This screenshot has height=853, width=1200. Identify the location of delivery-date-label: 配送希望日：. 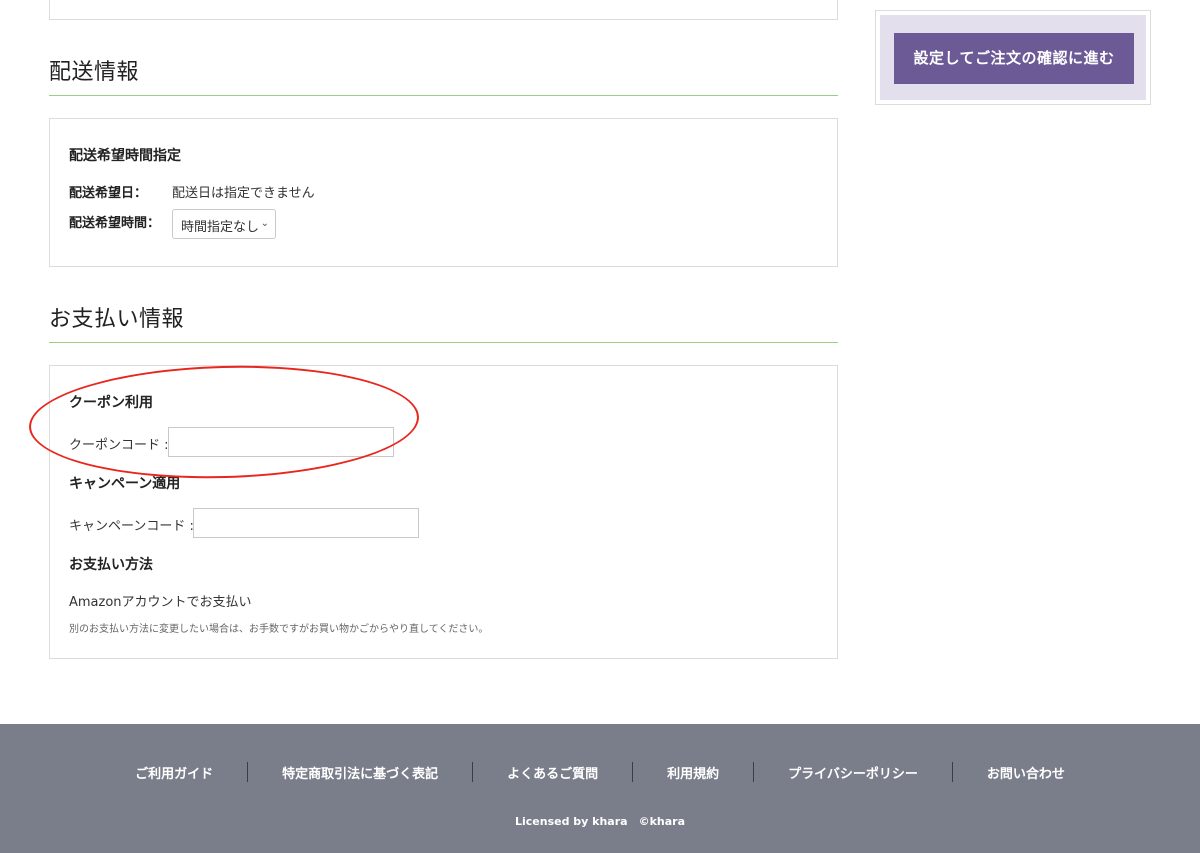
(108, 193).